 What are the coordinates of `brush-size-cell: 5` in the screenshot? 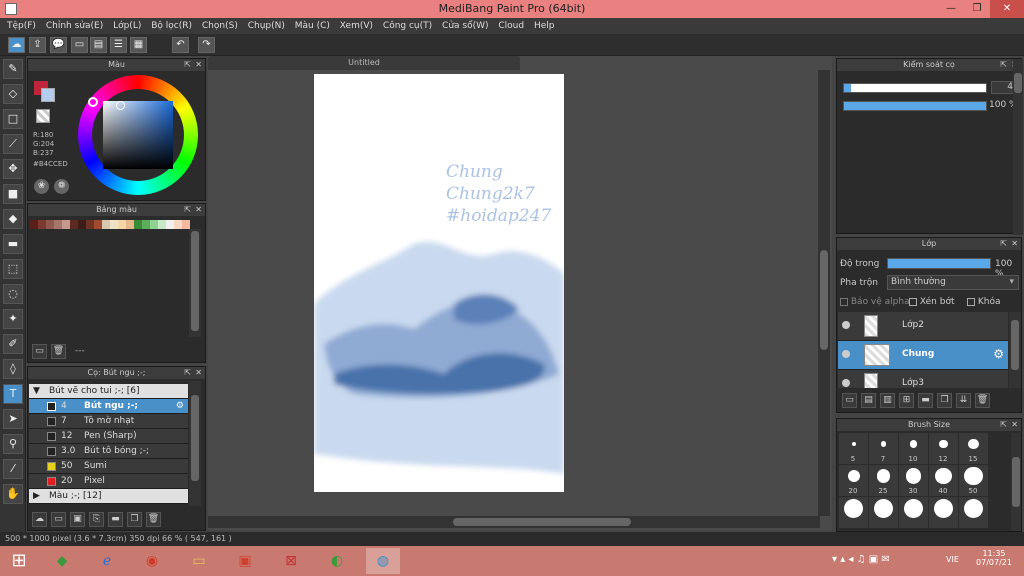 It's located at (853, 448).